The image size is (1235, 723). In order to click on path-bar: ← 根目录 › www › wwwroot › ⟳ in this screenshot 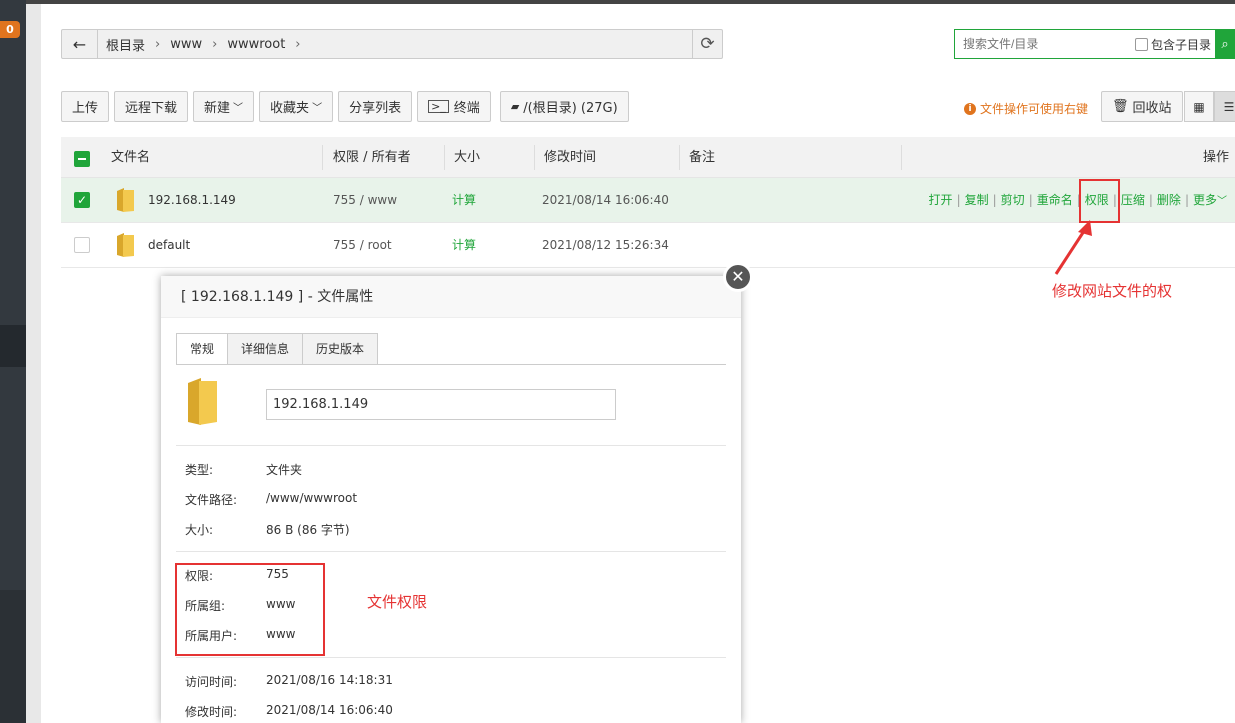, I will do `click(392, 44)`.